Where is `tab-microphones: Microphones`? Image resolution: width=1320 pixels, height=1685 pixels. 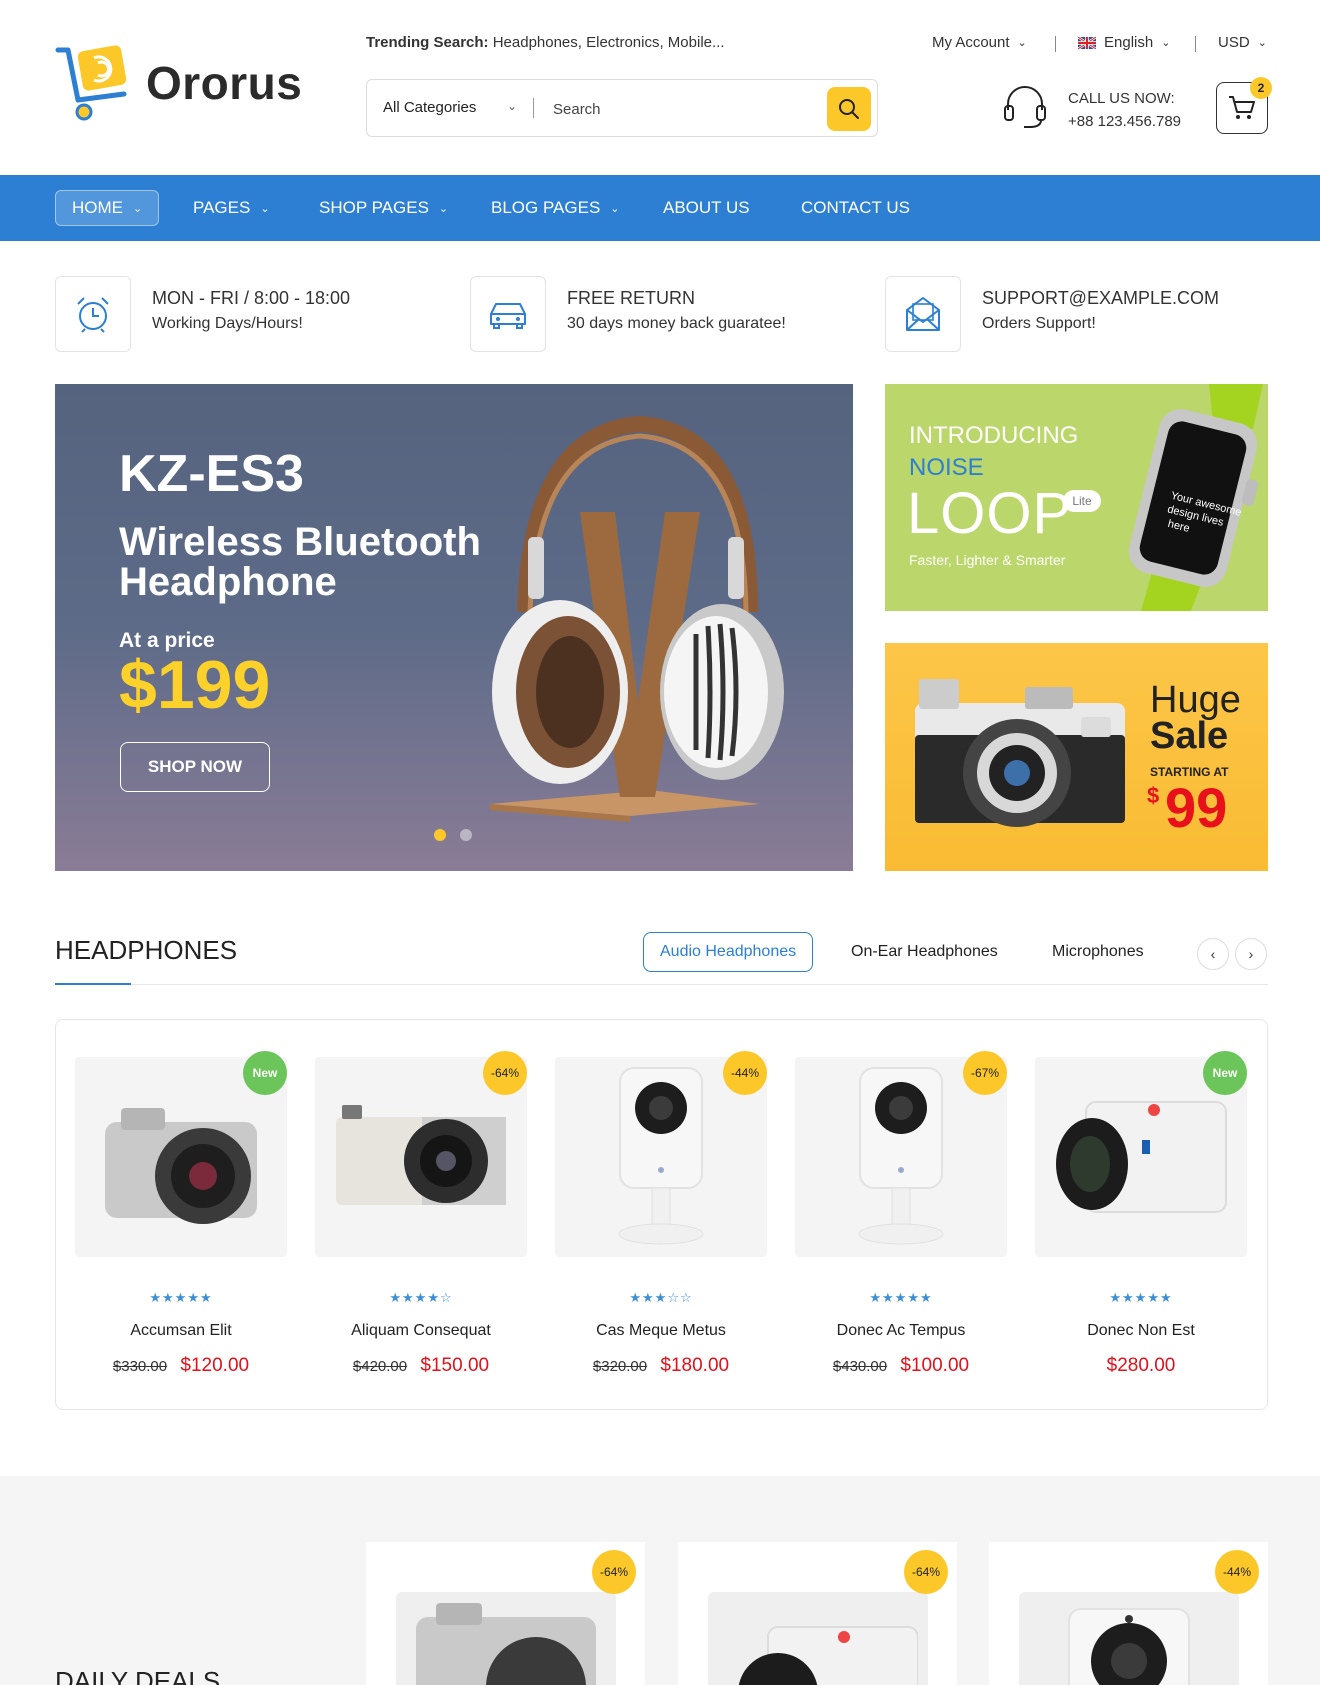 tab-microphones: Microphones is located at coordinates (1098, 952).